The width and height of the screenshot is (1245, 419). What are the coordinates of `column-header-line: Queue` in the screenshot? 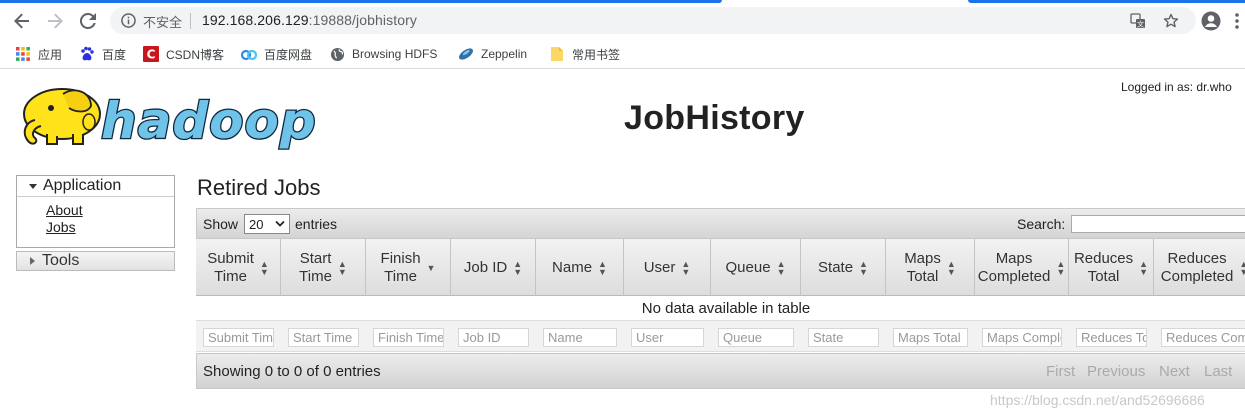 It's located at (748, 267).